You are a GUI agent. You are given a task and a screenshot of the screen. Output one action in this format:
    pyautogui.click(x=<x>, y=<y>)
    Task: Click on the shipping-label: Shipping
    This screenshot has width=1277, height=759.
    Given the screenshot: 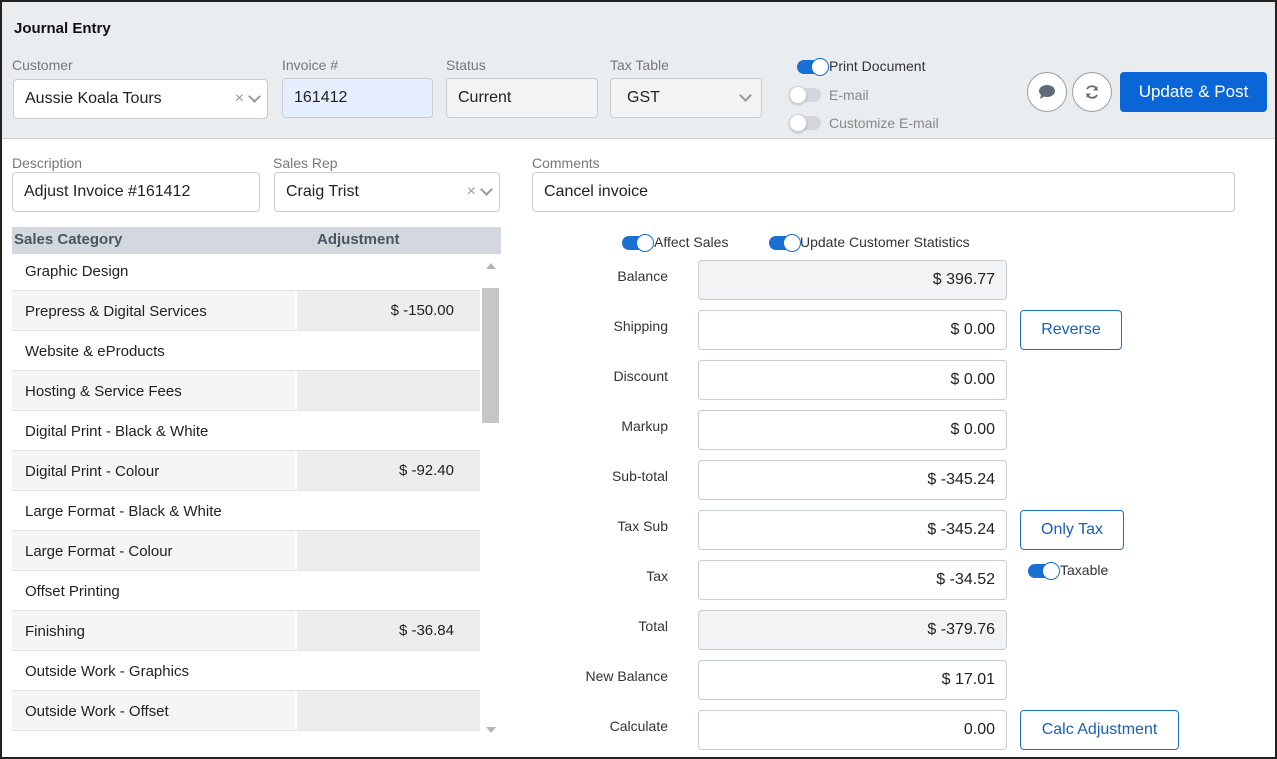 What is the action you would take?
    pyautogui.click(x=641, y=326)
    